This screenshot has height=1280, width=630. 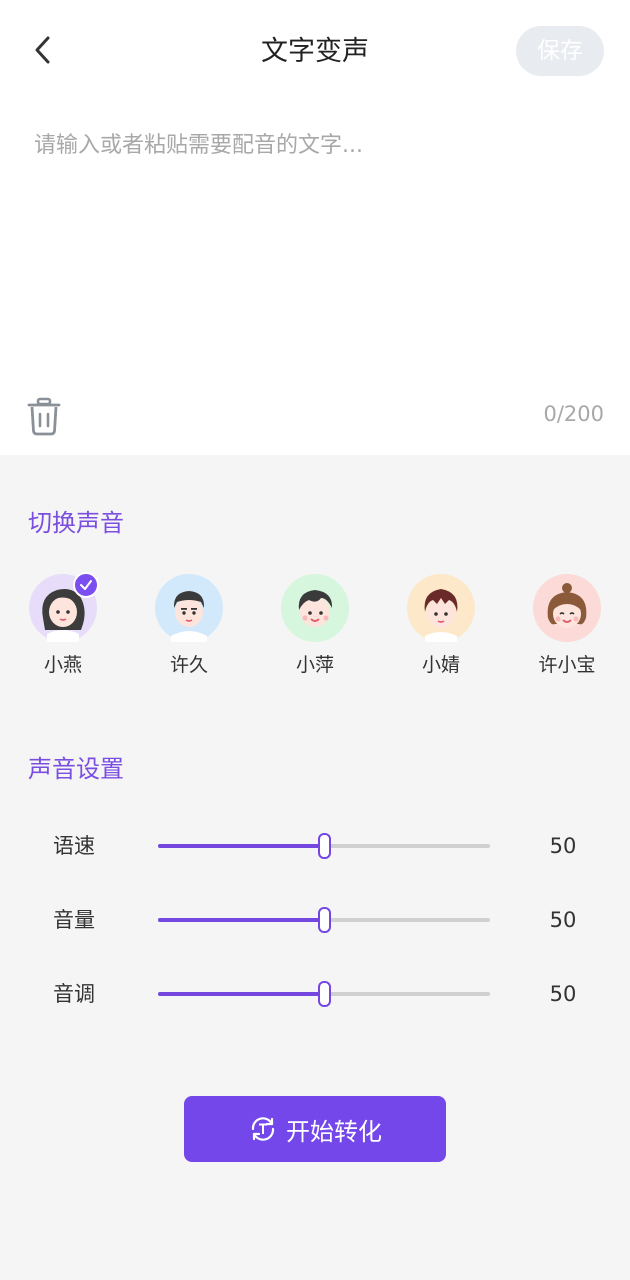 I want to click on voice-name: 小燕, so click(x=62, y=665).